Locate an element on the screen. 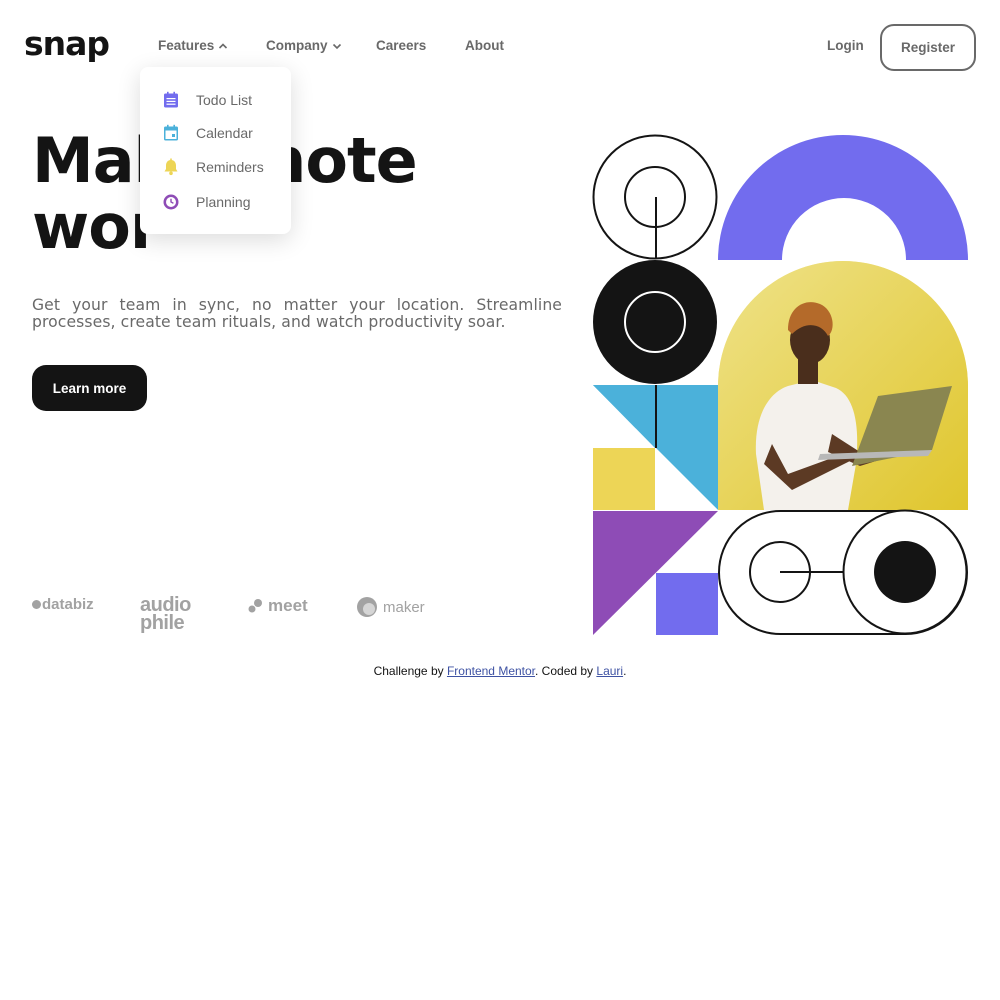  maker-circle-icon is located at coordinates (367, 607).